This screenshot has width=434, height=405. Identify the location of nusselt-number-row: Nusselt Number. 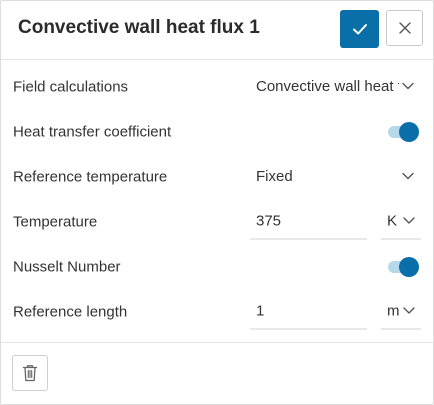
(217, 267).